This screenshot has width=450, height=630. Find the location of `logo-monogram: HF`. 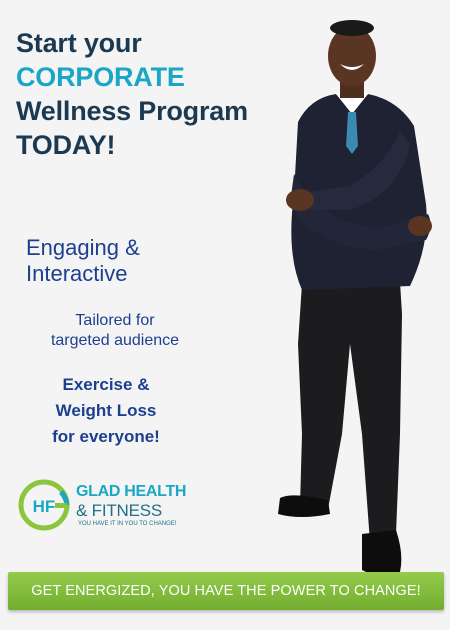

logo-monogram: HF is located at coordinates (44, 506).